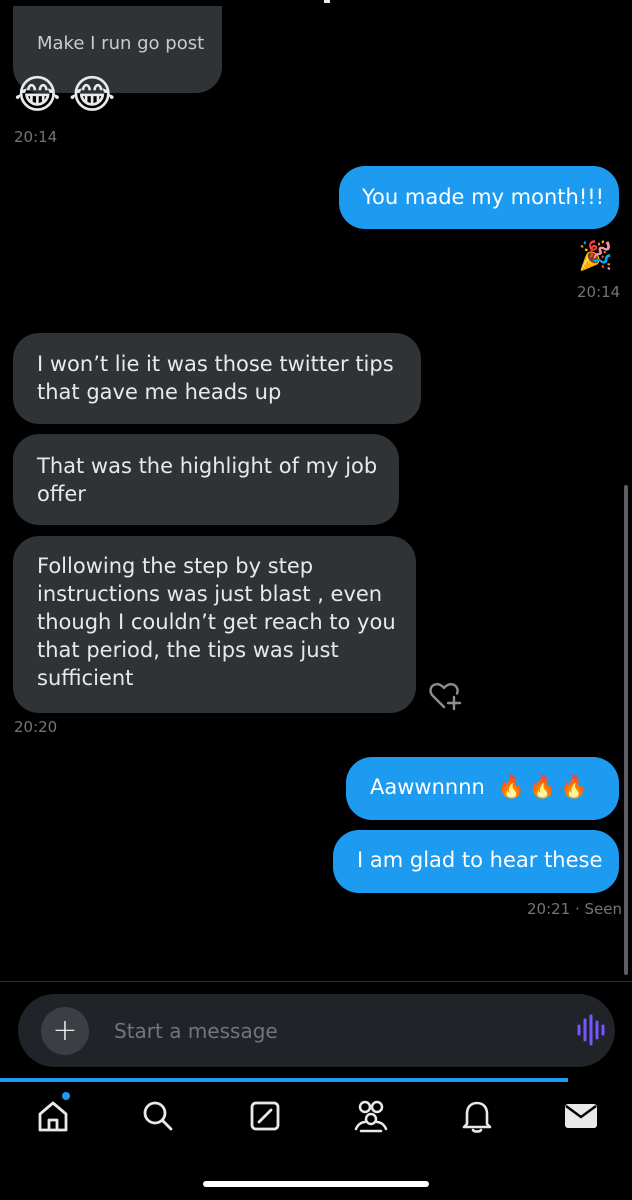 This screenshot has width=632, height=1200. Describe the element at coordinates (626, 730) in the screenshot. I see `scrollbar` at that location.